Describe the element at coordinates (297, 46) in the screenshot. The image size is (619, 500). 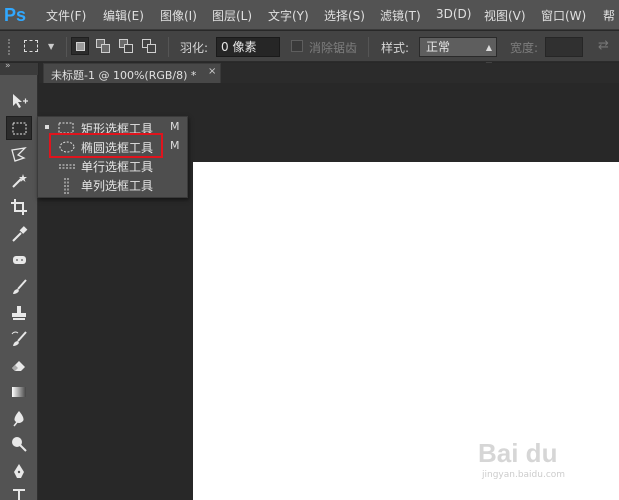
I see `antialias-checkbox` at that location.